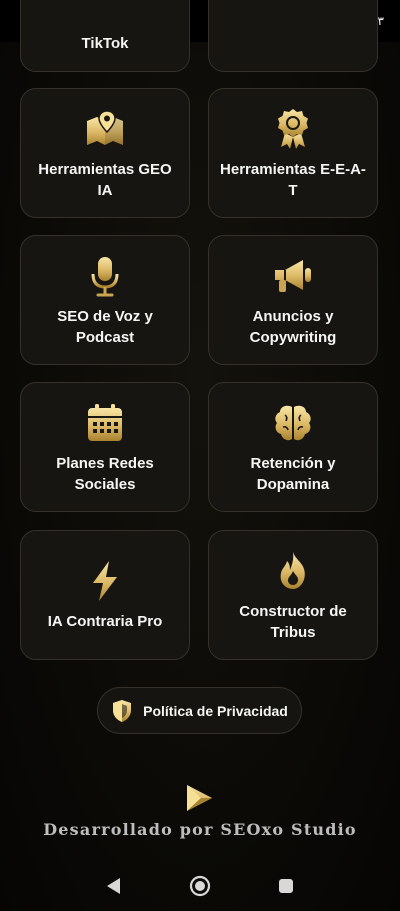 This screenshot has height=911, width=400. I want to click on card-constructor-tribus: Constructor de Tribus, so click(293, 595).